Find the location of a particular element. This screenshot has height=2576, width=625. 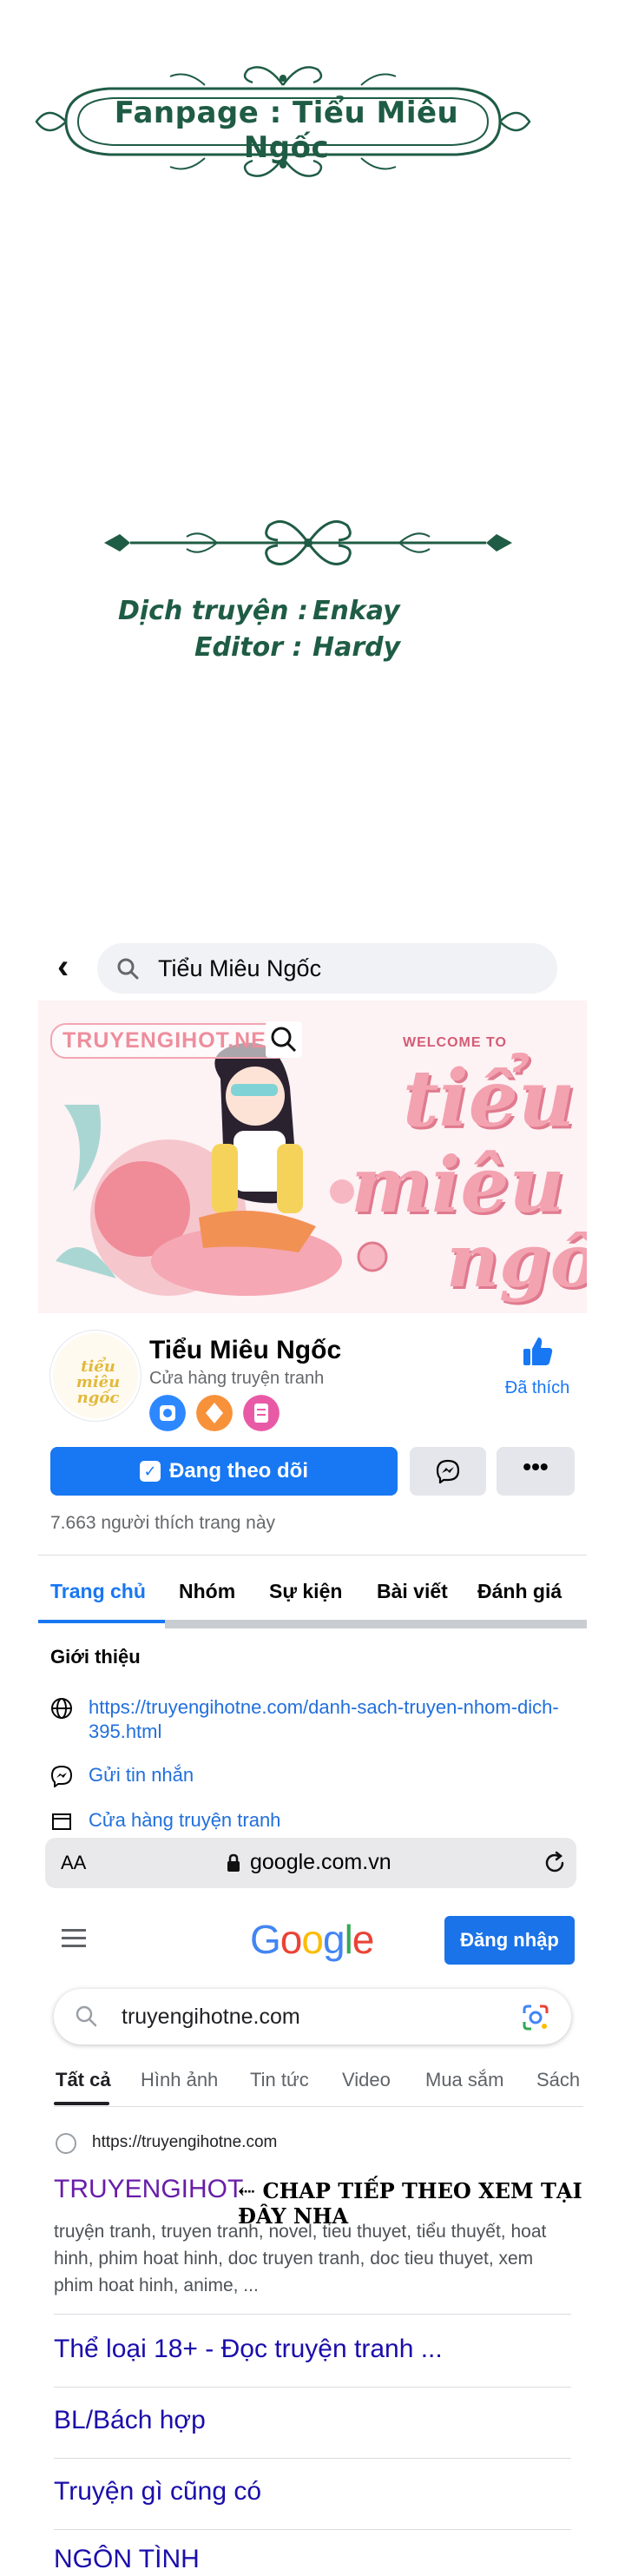

intro-shop-row: Cửa hàng truyện tranh is located at coordinates (310, 1821).